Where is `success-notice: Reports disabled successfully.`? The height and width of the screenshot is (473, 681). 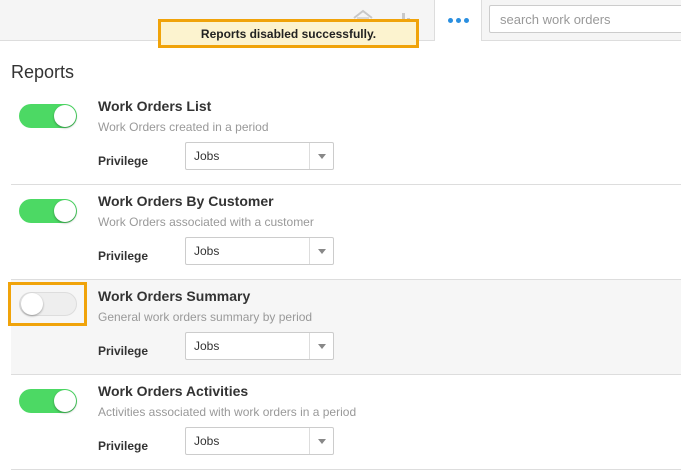
success-notice: Reports disabled successfully. is located at coordinates (288, 33).